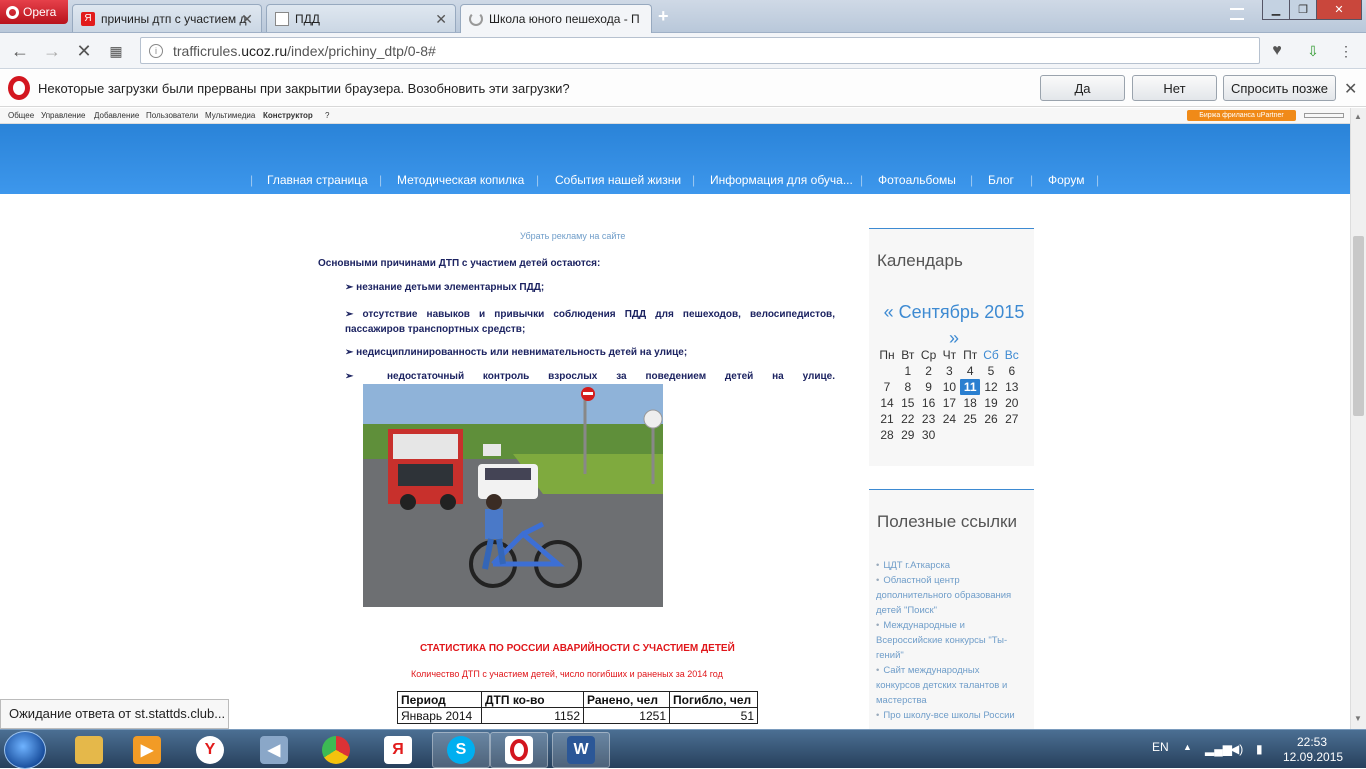 This screenshot has width=1366, height=769. What do you see at coordinates (970, 403) in the screenshot?
I see `calendar-day: 18` at bounding box center [970, 403].